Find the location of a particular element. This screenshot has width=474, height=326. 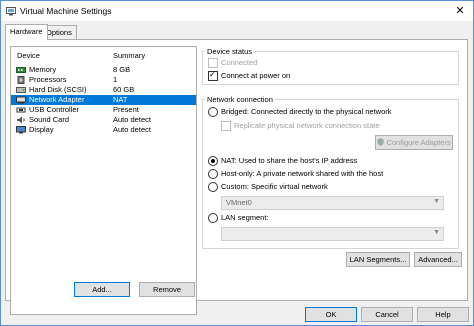

device-row-usb-controller: USB Controller Present is located at coordinates (103, 110).